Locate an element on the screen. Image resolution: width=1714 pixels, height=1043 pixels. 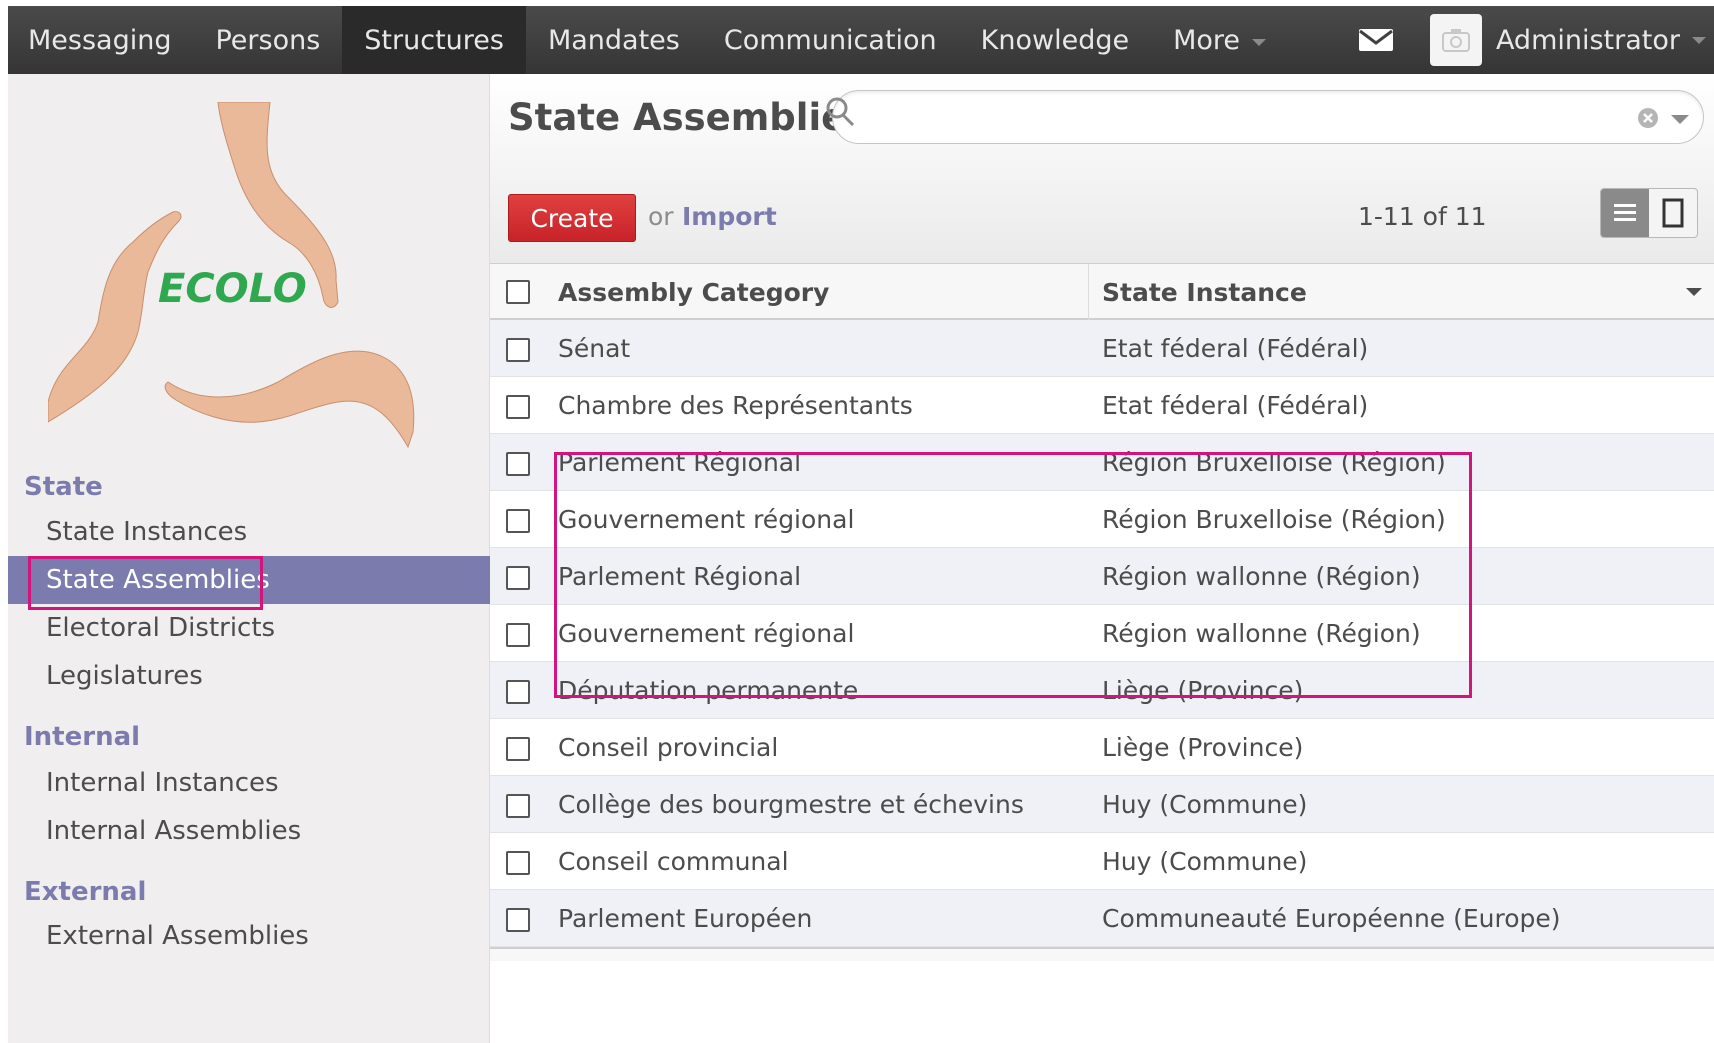
ecolo-logo: ECOLO is located at coordinates (231, 275).